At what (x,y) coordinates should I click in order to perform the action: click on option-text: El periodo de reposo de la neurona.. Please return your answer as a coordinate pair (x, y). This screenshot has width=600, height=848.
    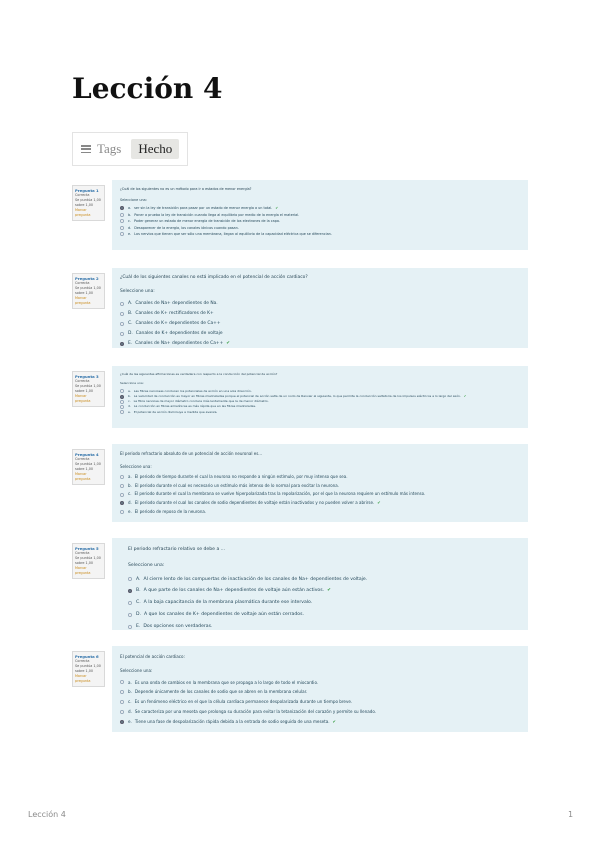
    Looking at the image, I should click on (170, 511).